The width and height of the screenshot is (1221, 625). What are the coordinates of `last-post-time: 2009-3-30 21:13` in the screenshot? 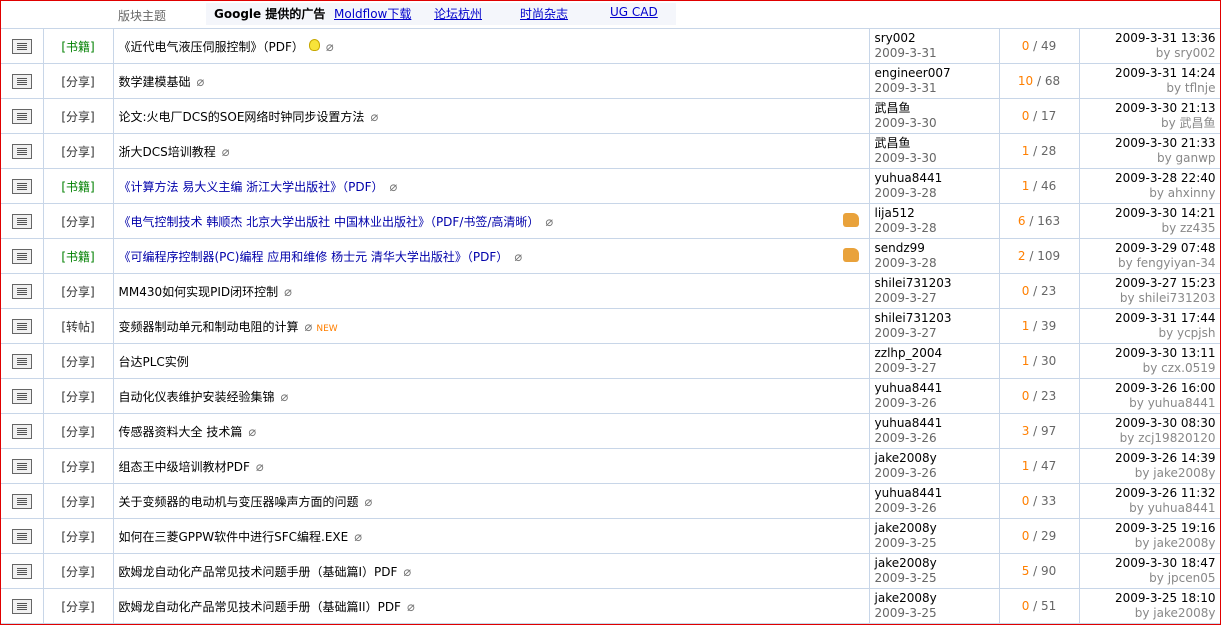 It's located at (1148, 108).